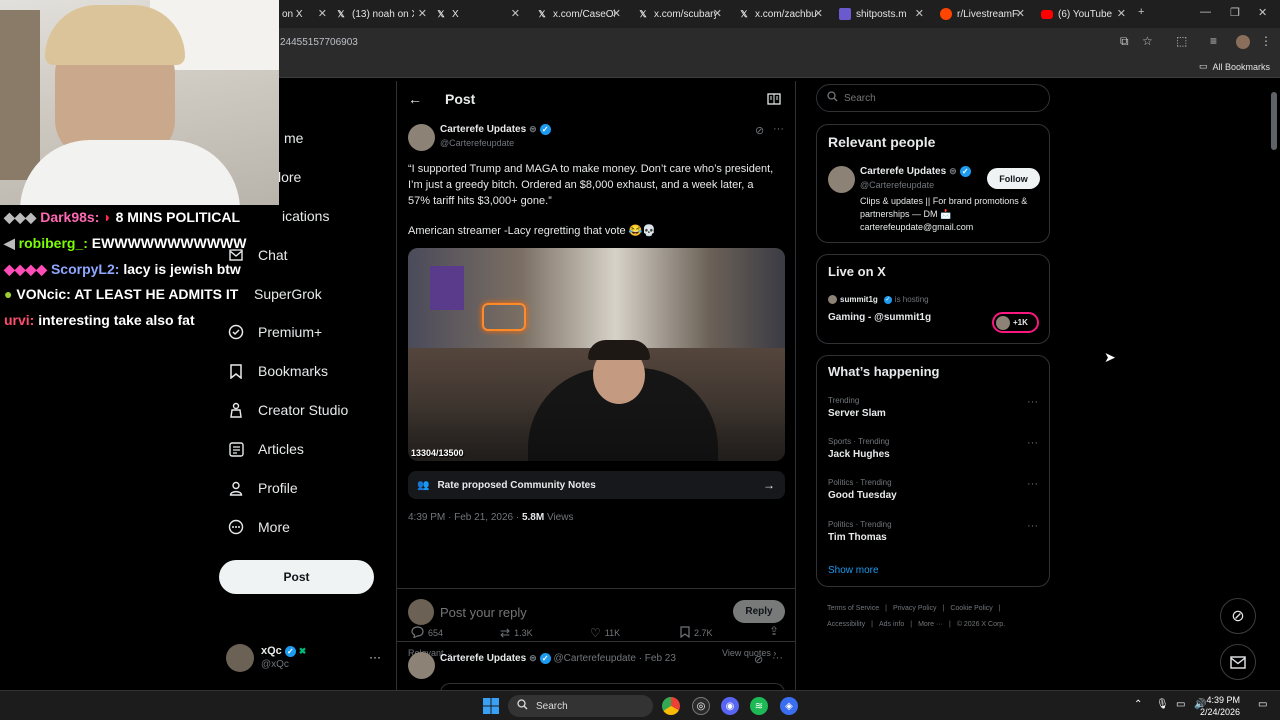 The width and height of the screenshot is (1280, 720). What do you see at coordinates (759, 706) in the screenshot?
I see `spotify-icon: ≋` at bounding box center [759, 706].